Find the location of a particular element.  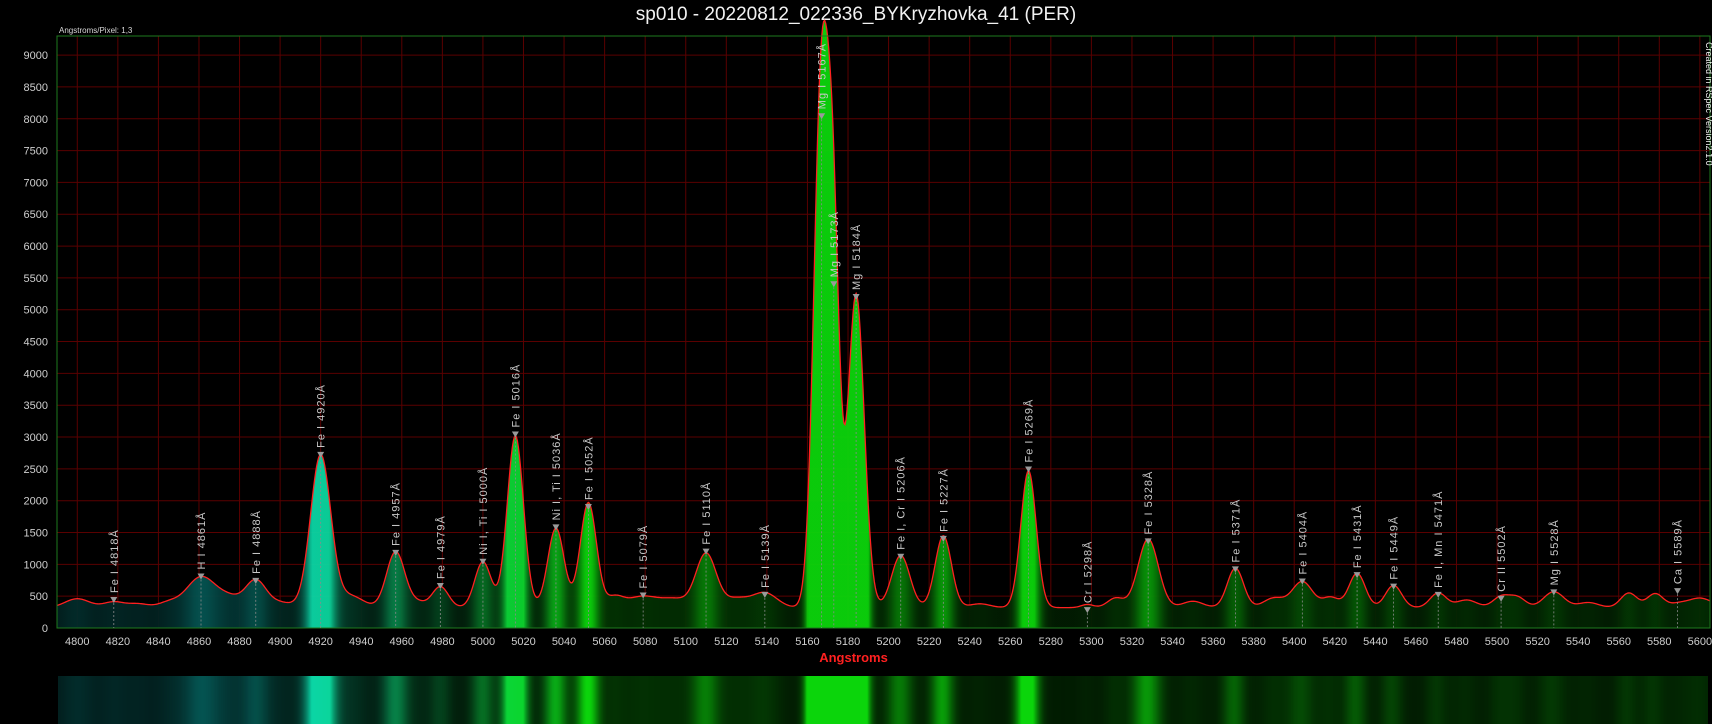

y-tick-label: 7000 is located at coordinates (36, 183).